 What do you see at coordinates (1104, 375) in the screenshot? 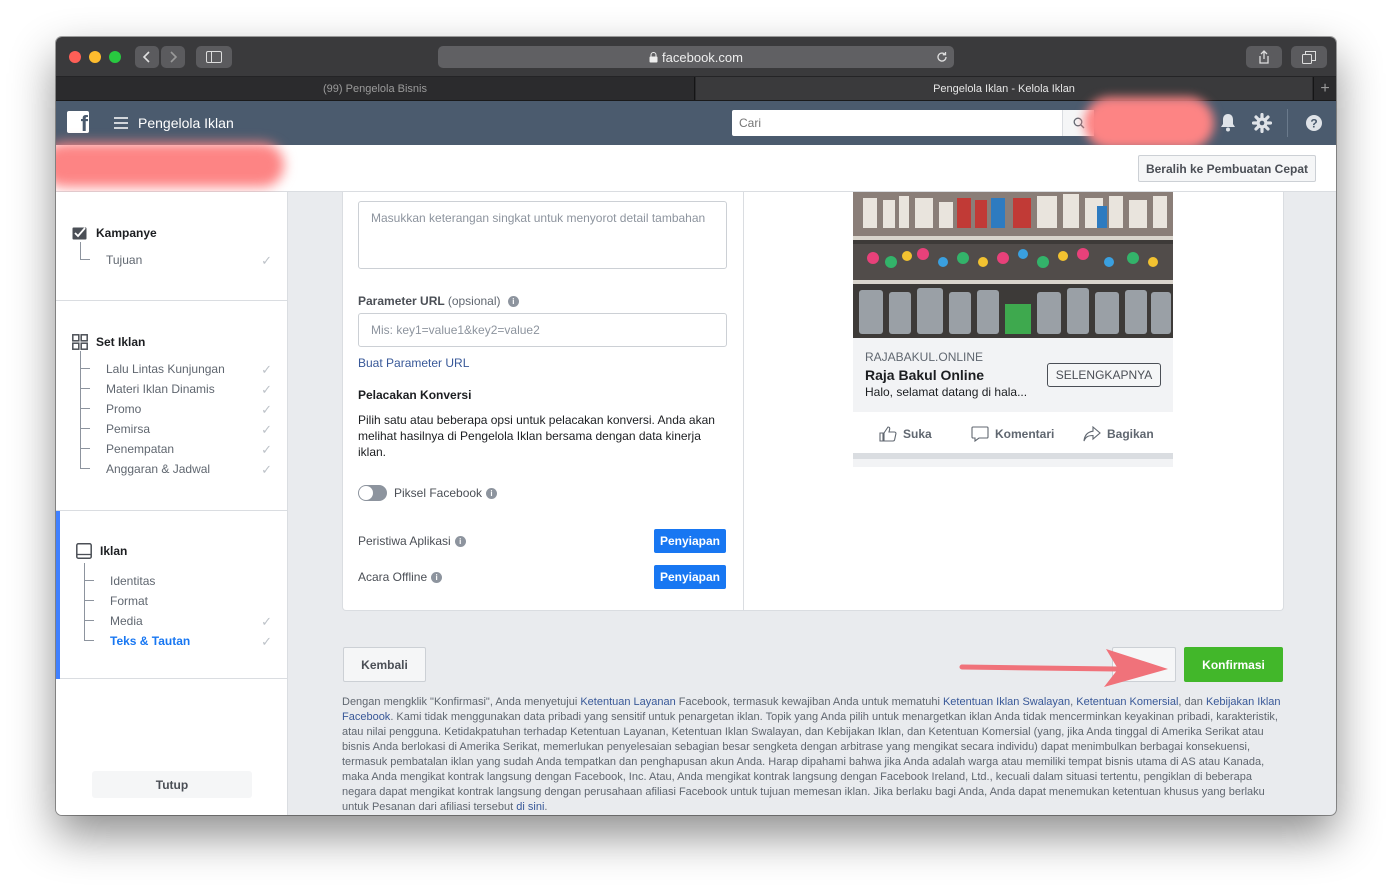
I see `ad-cta-button: SELENGKAPNYA` at bounding box center [1104, 375].